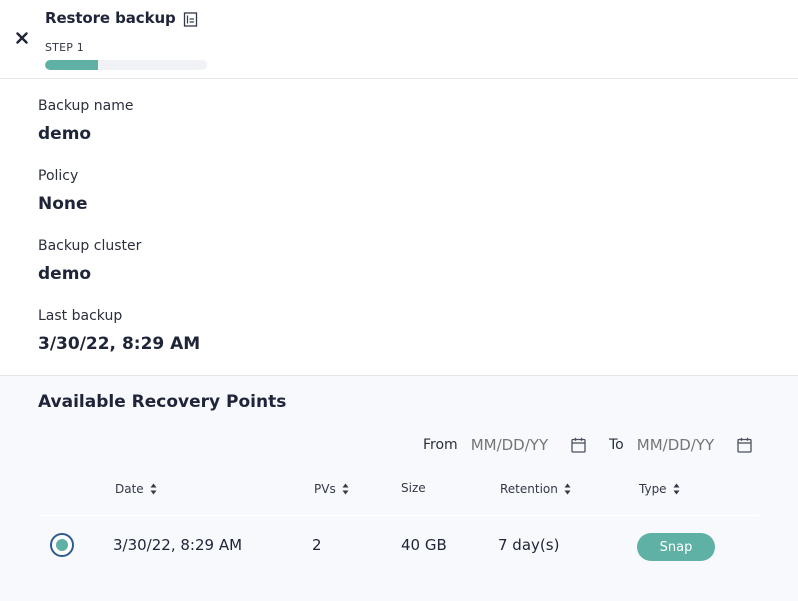 The width and height of the screenshot is (798, 601). What do you see at coordinates (178, 545) in the screenshot?
I see `row-date: 3/30/22, 8:29 AM` at bounding box center [178, 545].